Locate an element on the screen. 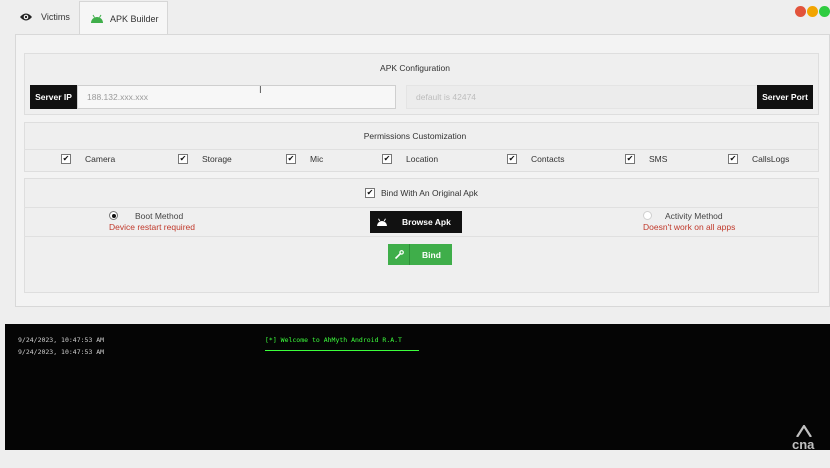 The image size is (830, 468). bind-button-label: Bind is located at coordinates (431, 254).